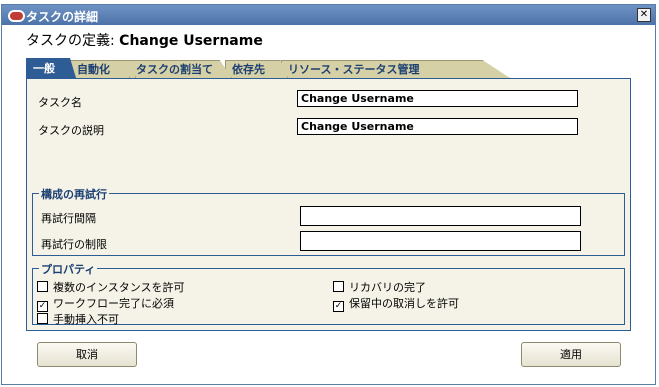  What do you see at coordinates (74, 194) in the screenshot?
I see `retry-config-title: 構成の再試行` at bounding box center [74, 194].